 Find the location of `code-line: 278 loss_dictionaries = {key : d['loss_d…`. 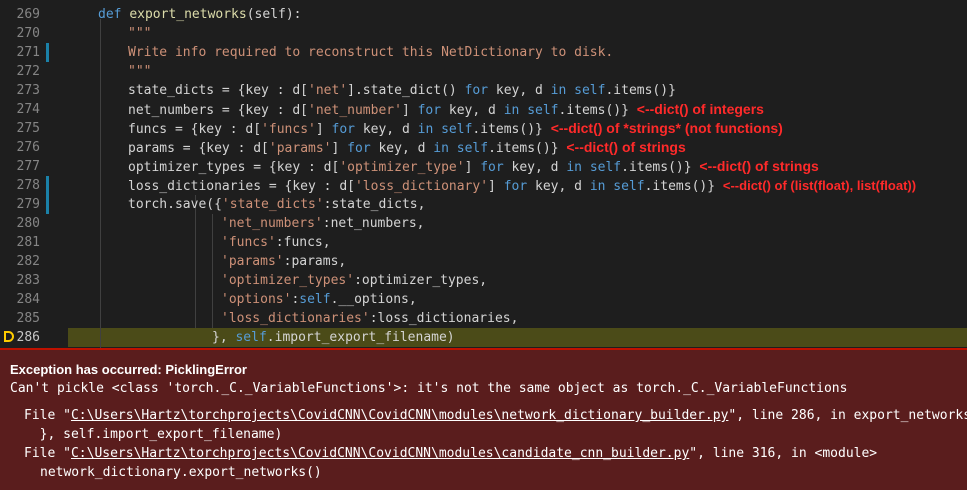

code-line: 278 loss_dictionaries = {key : d['loss_d… is located at coordinates (483, 185).